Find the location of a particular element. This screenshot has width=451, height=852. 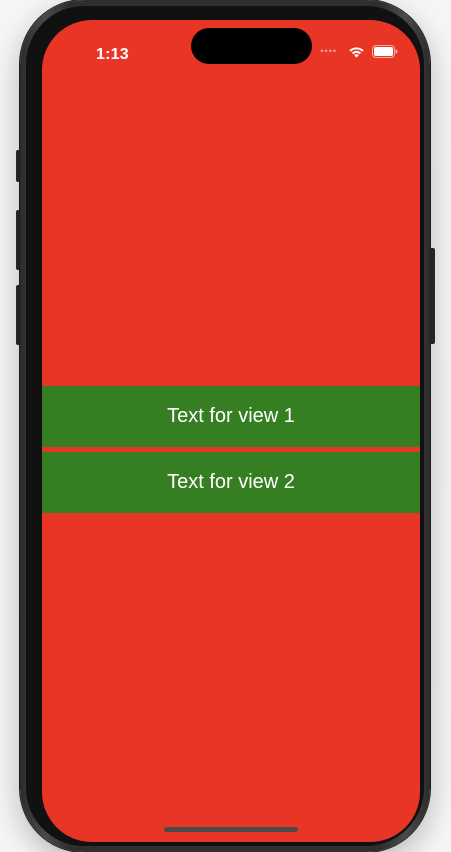

power-button is located at coordinates (432, 296).